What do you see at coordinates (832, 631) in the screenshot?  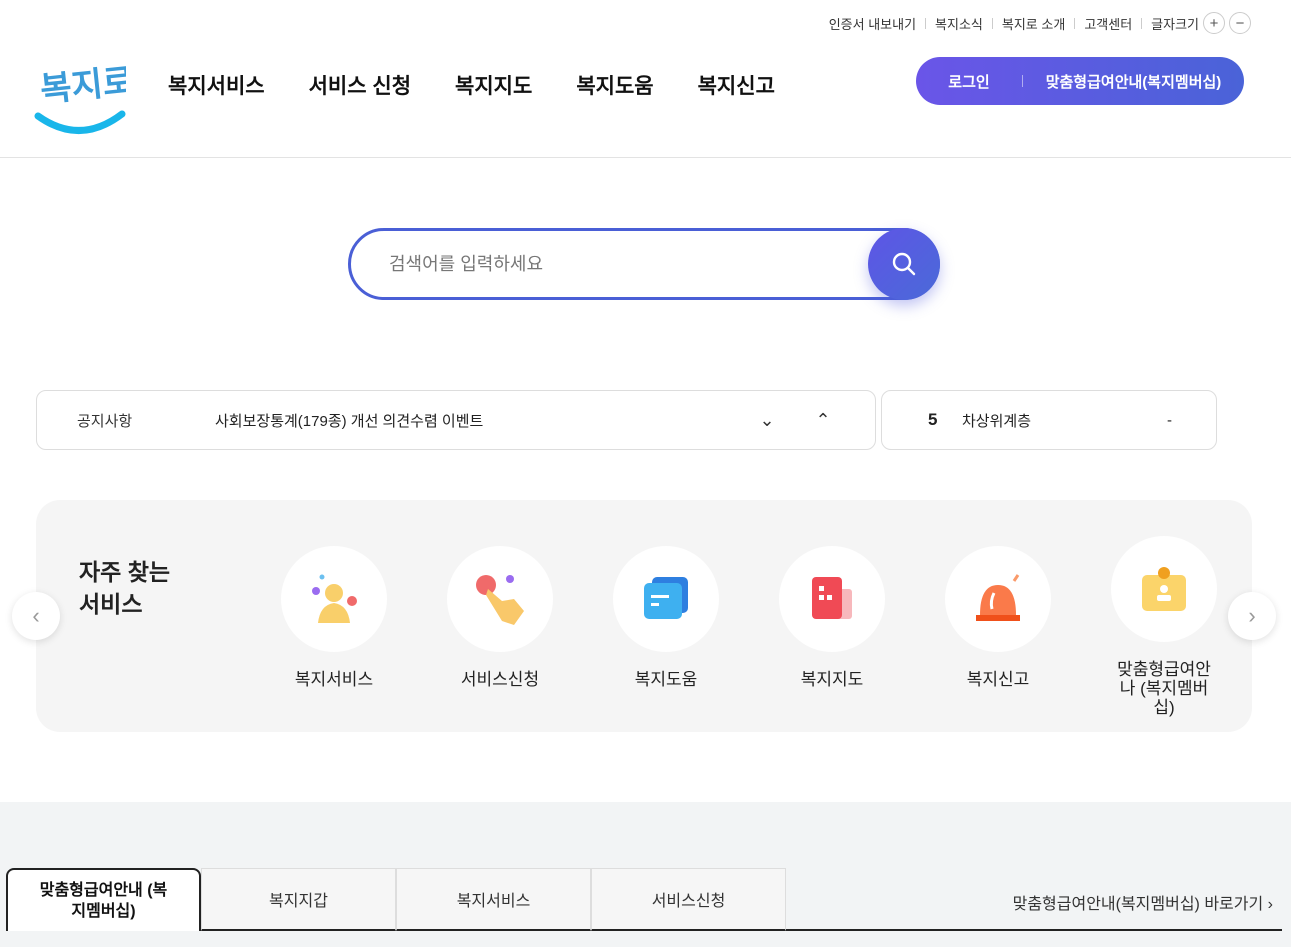 I see `fav-item-welfare-map: 복지지도` at bounding box center [832, 631].